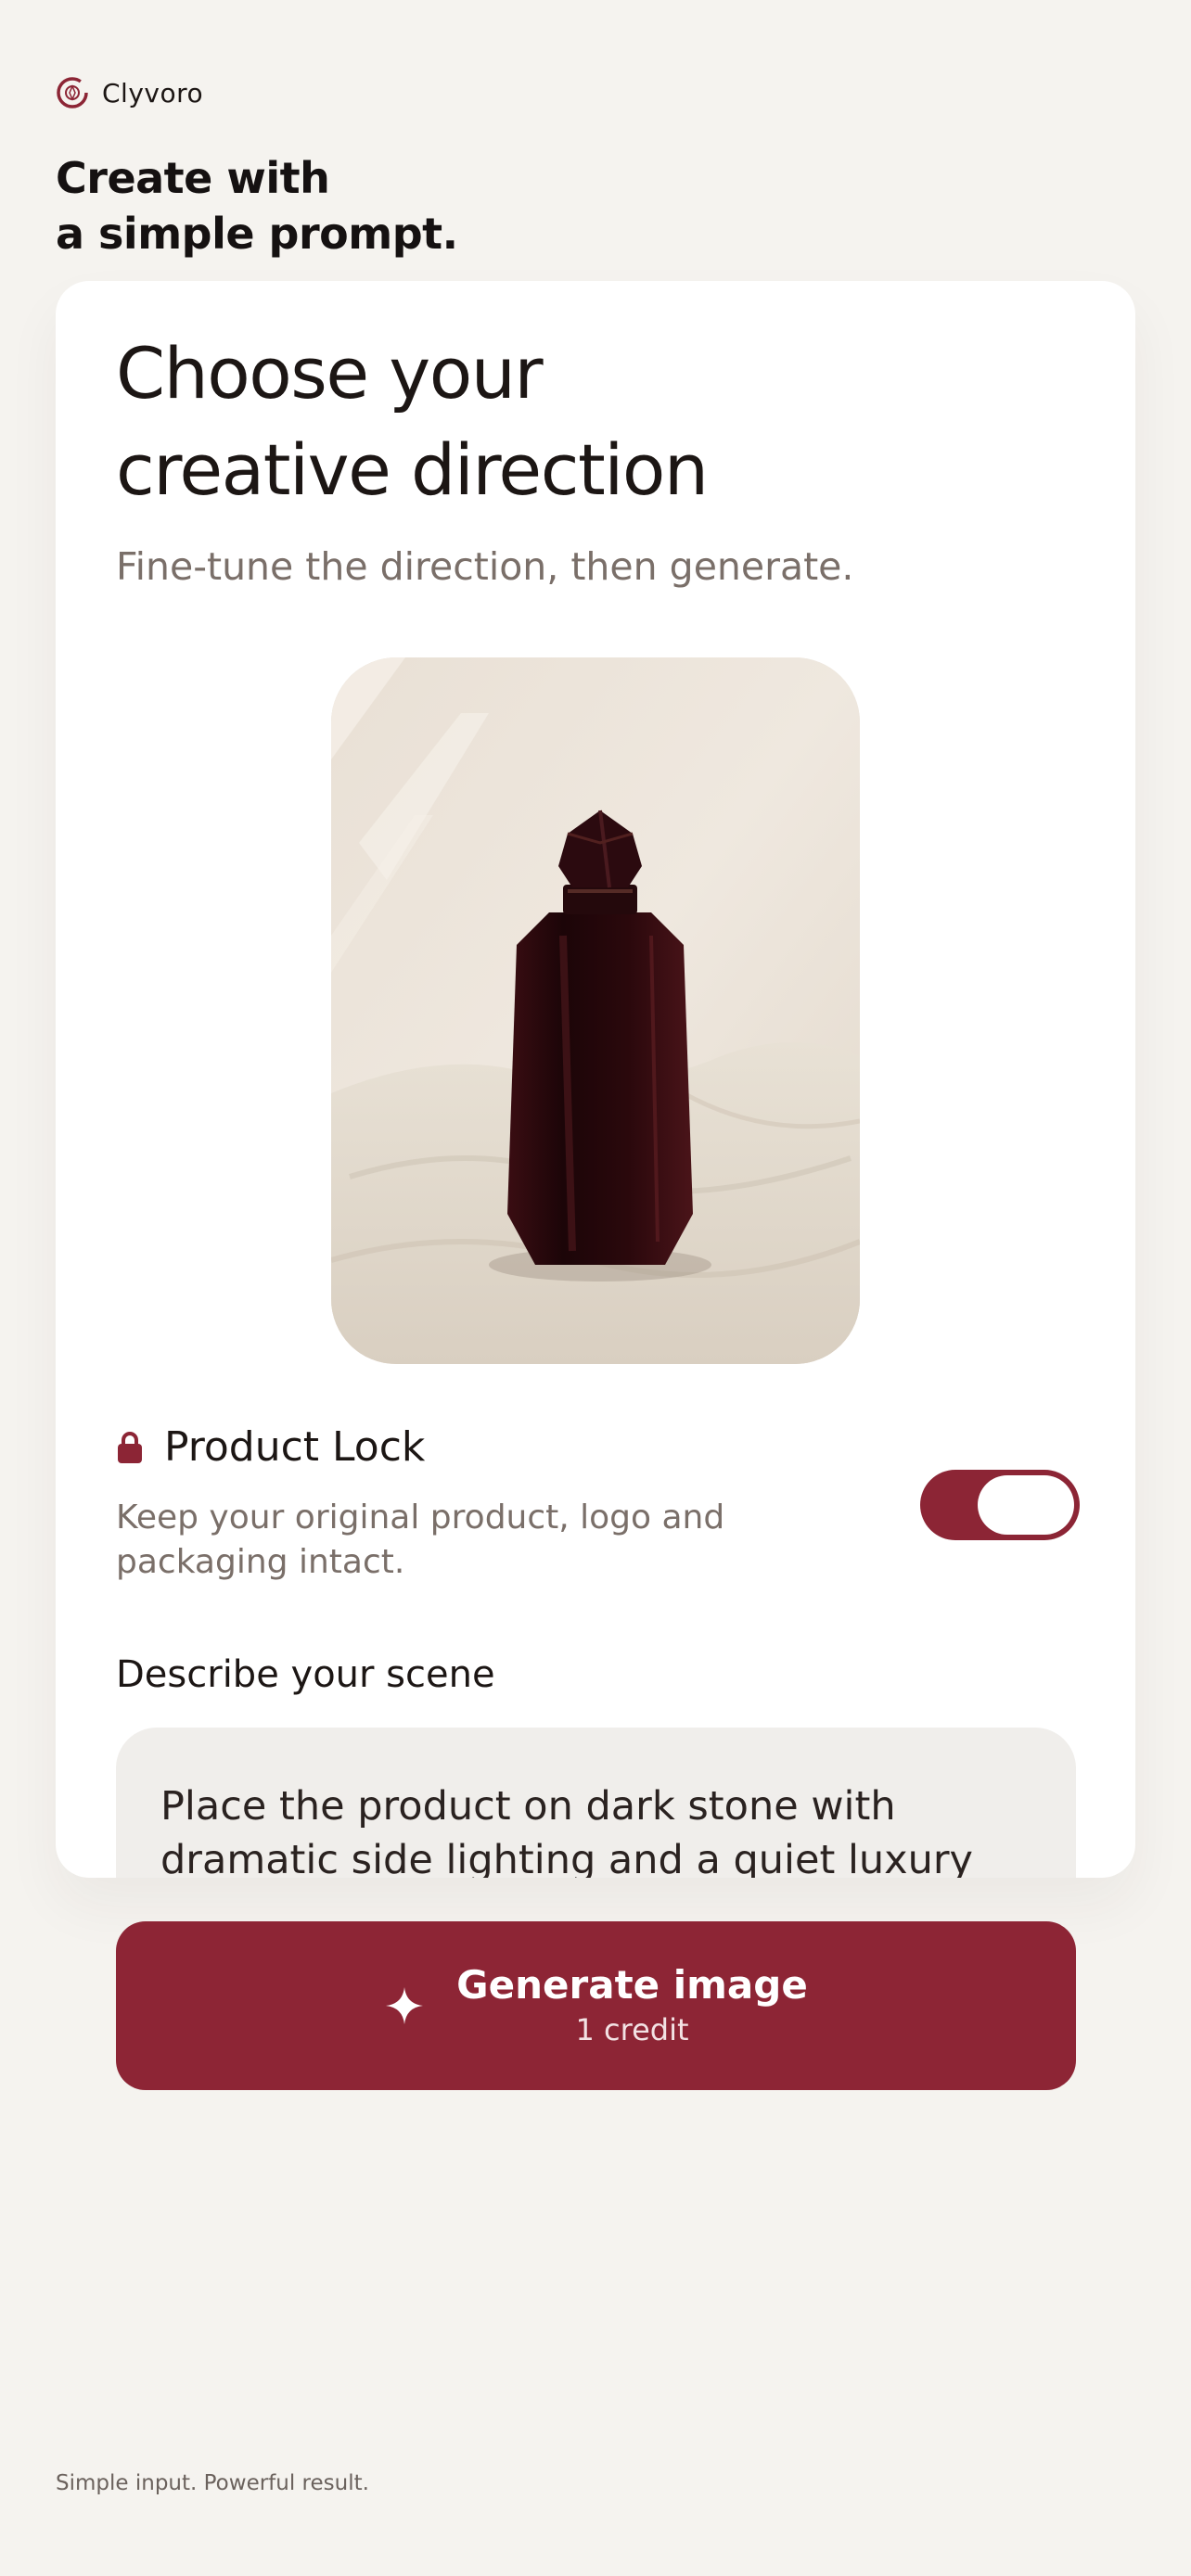 The width and height of the screenshot is (1191, 2576). What do you see at coordinates (485, 566) in the screenshot?
I see `card-subtitle: Fine-tune the direction, then generate.` at bounding box center [485, 566].